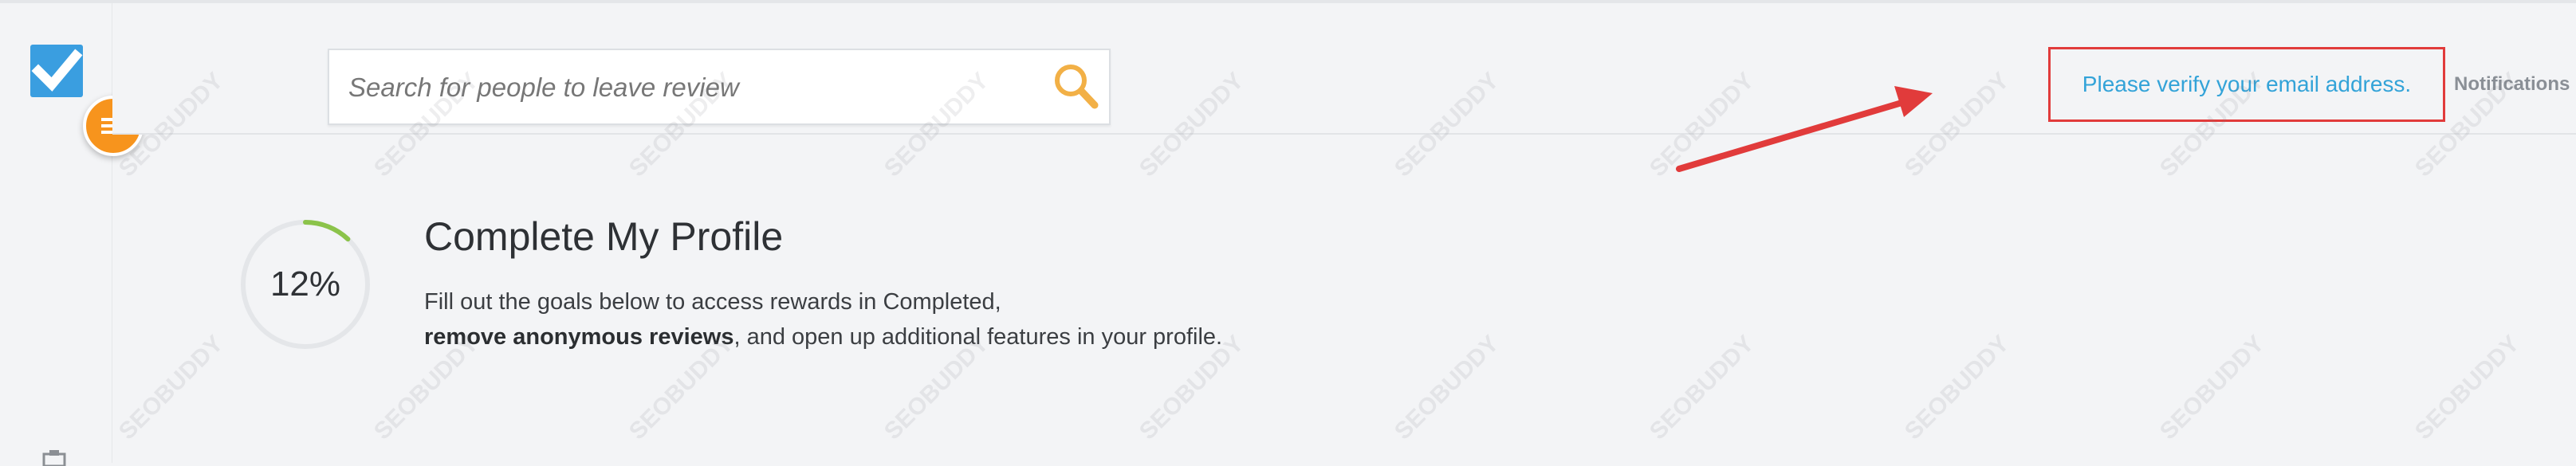  I want to click on search-input, so click(684, 88).